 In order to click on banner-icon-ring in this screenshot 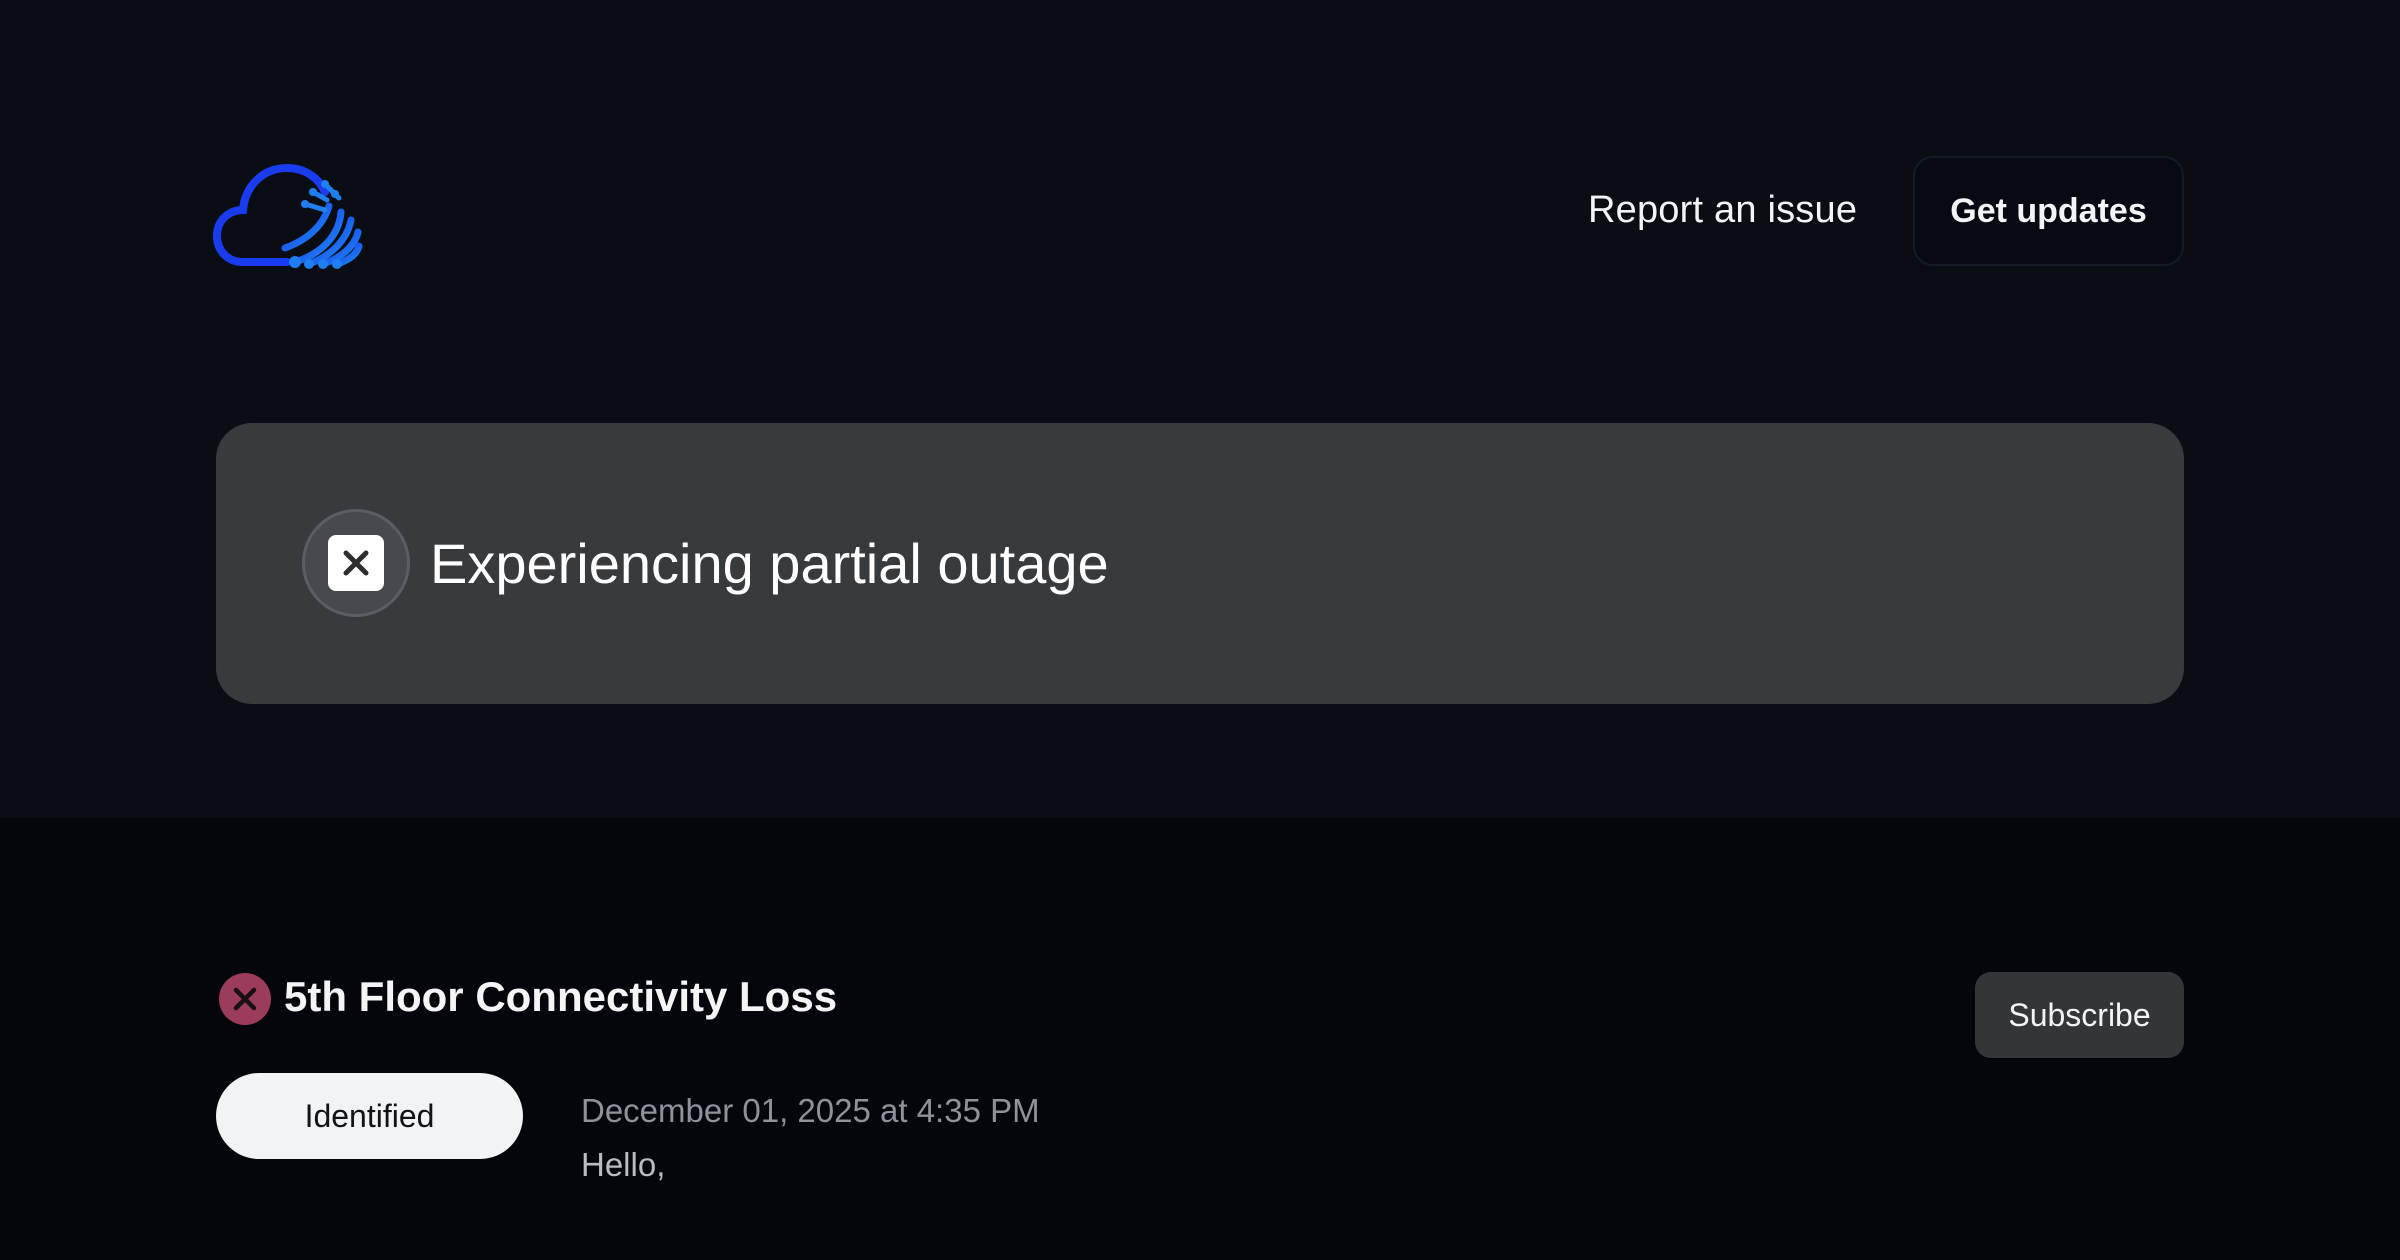, I will do `click(356, 563)`.